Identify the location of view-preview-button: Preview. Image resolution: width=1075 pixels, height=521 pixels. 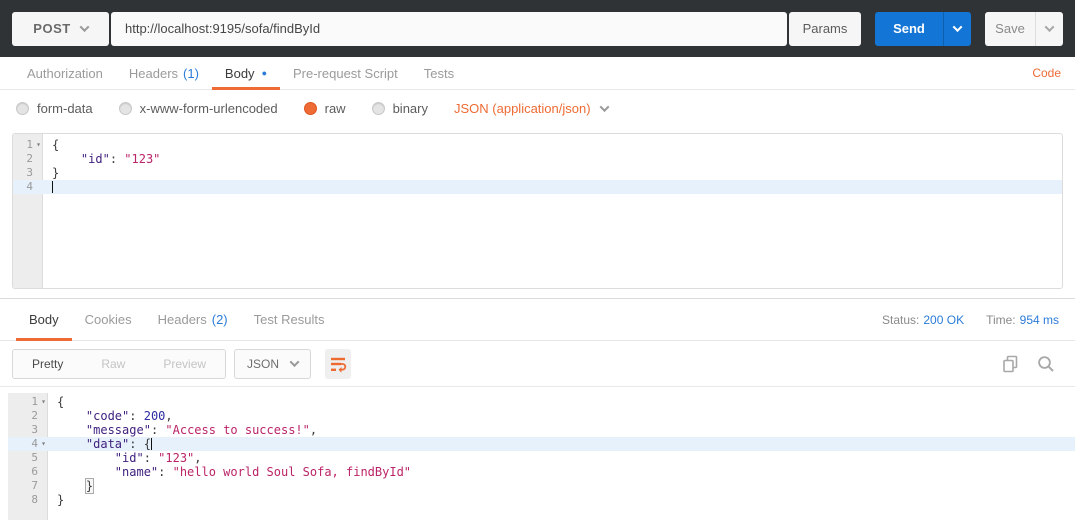
(184, 364).